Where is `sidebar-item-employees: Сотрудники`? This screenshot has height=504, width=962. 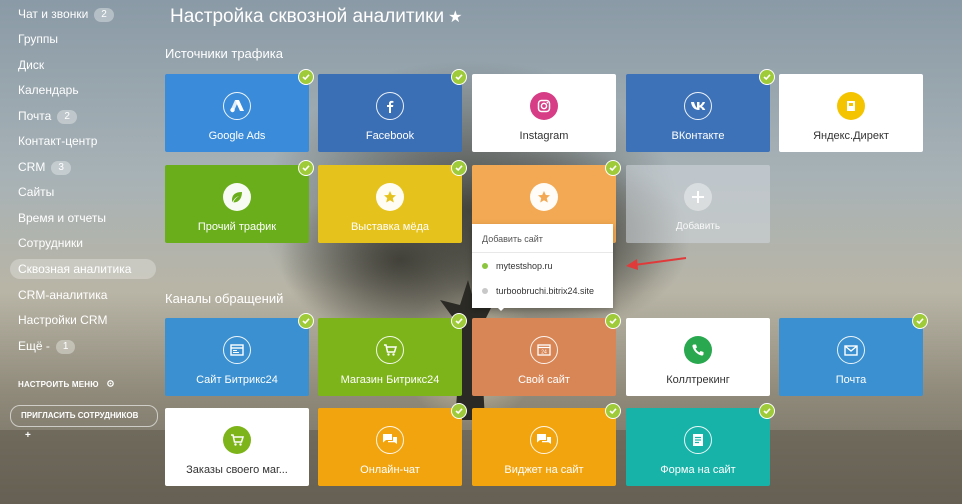
sidebar-item-employees: Сотрудники is located at coordinates (50, 243).